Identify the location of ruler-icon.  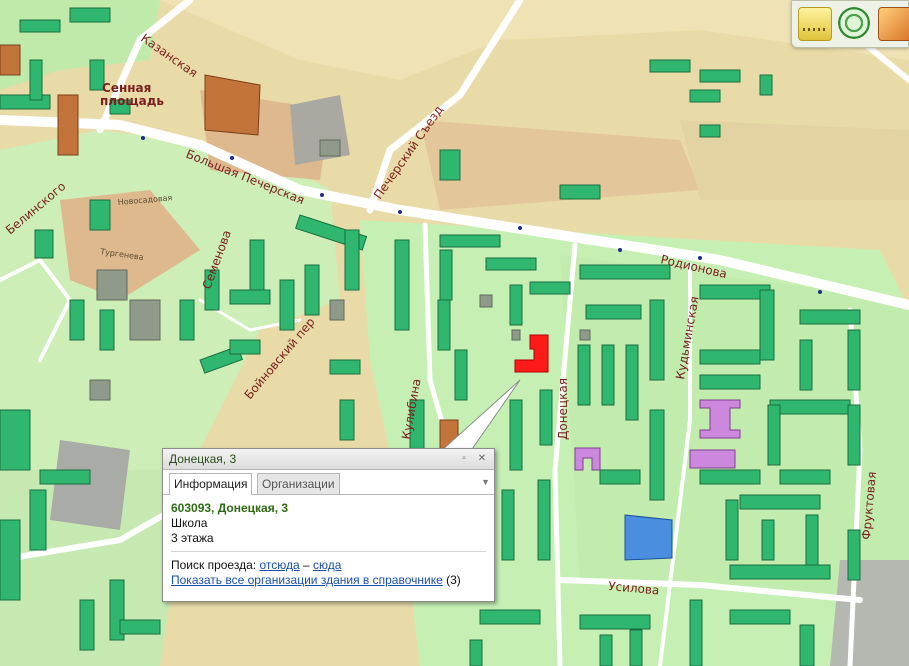
(815, 24).